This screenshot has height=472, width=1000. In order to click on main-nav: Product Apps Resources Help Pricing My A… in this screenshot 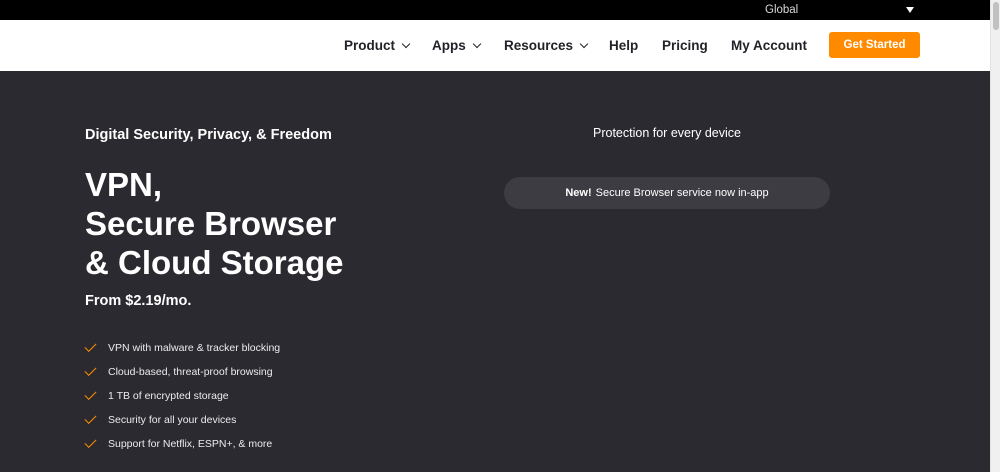, I will do `click(495, 45)`.